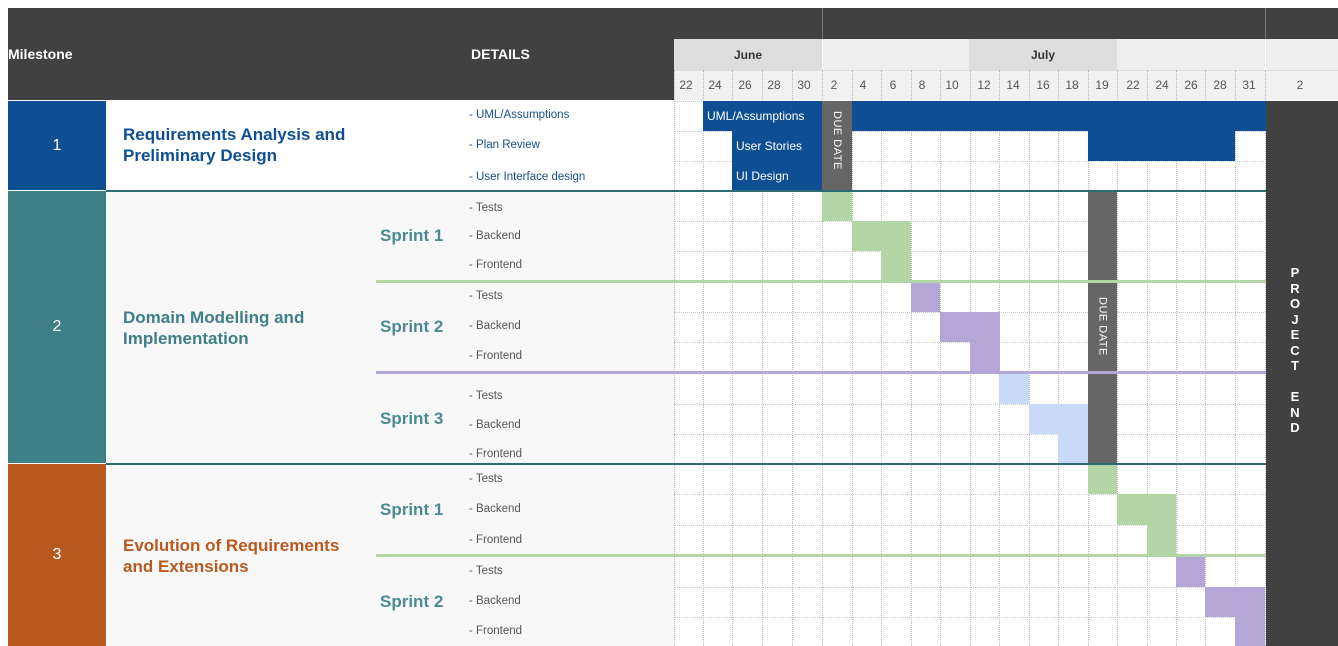  What do you see at coordinates (231, 556) in the screenshot?
I see `milestone-3-title: Evolution of Requirements and Extensions` at bounding box center [231, 556].